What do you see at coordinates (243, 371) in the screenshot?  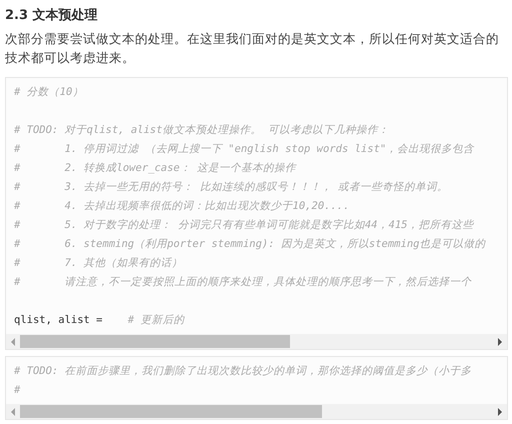 I see `code-comment: # TODO: 在前面步骤里，我们删除了出现次数比较少的单词，那你选择的阈值是多少（小于多` at bounding box center [243, 371].